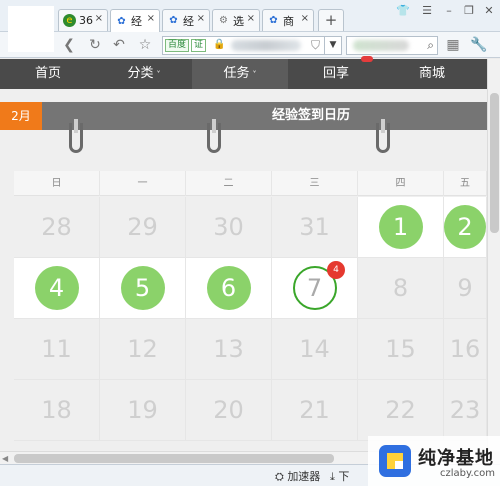  Describe the element at coordinates (494, 163) in the screenshot. I see `vertical-scroll-thumb` at that location.